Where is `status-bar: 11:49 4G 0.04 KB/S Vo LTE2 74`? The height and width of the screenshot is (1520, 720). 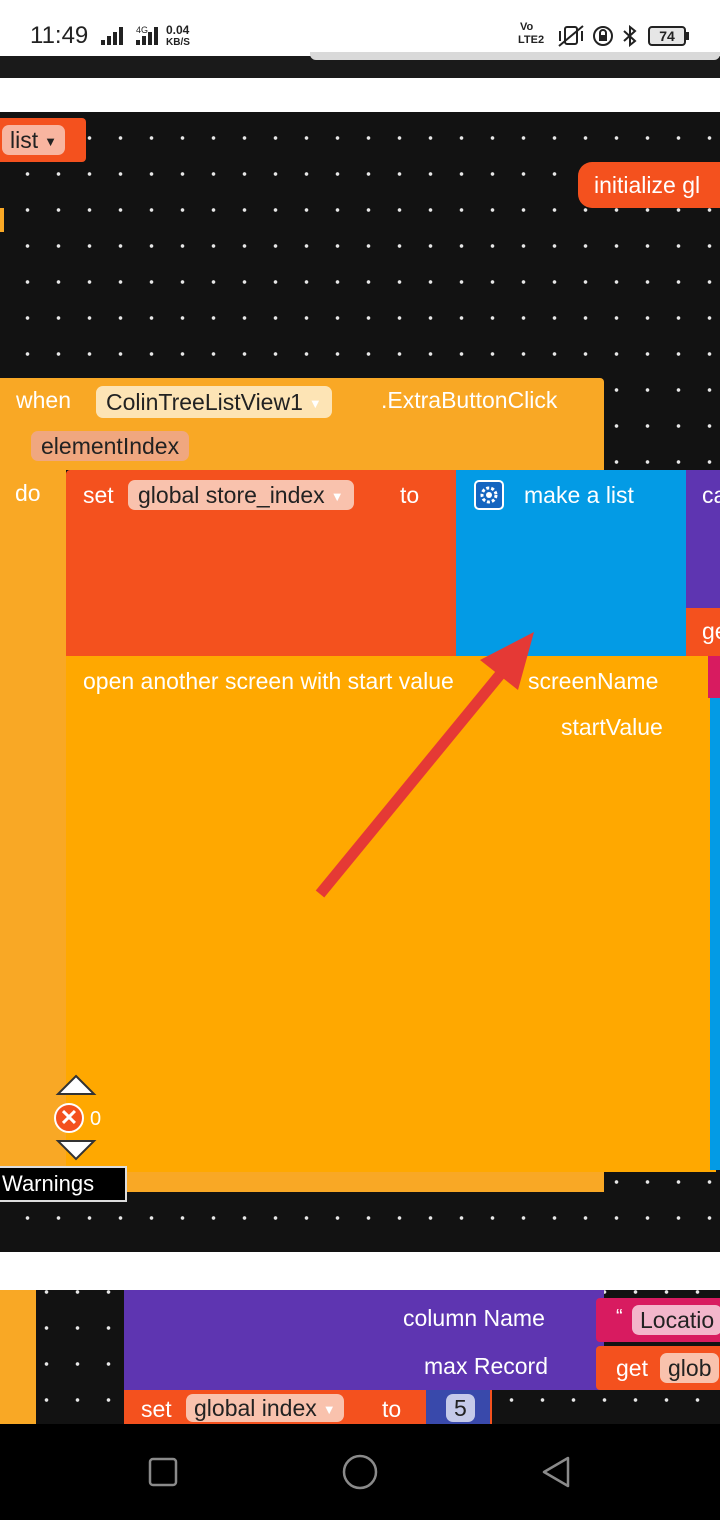
status-bar: 11:49 4G 0.04 KB/S Vo LTE2 74 is located at coordinates (360, 28).